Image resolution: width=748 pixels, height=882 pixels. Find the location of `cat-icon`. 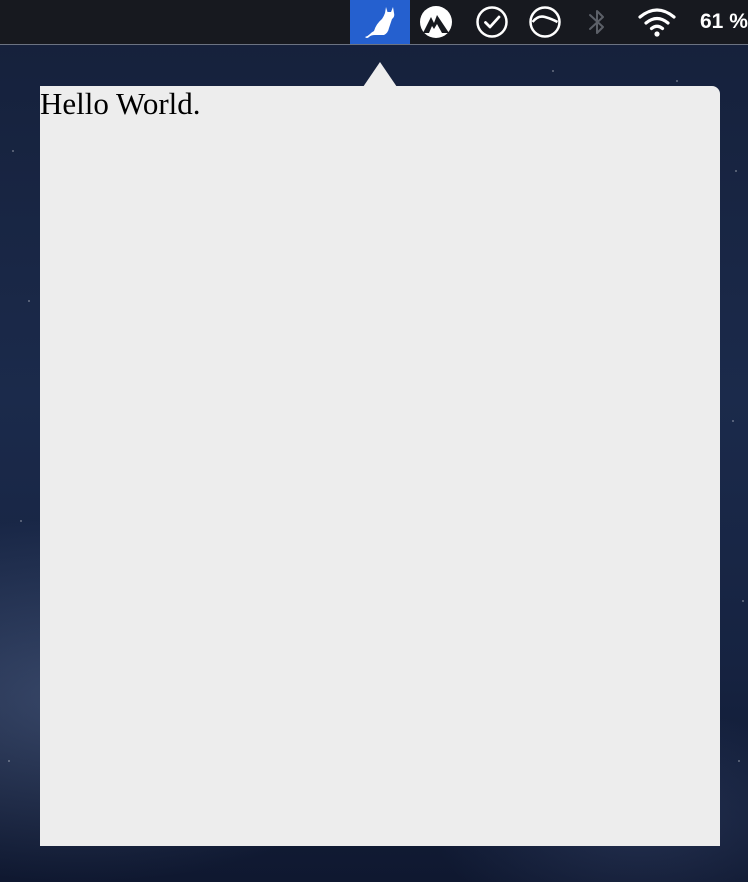

cat-icon is located at coordinates (380, 22).